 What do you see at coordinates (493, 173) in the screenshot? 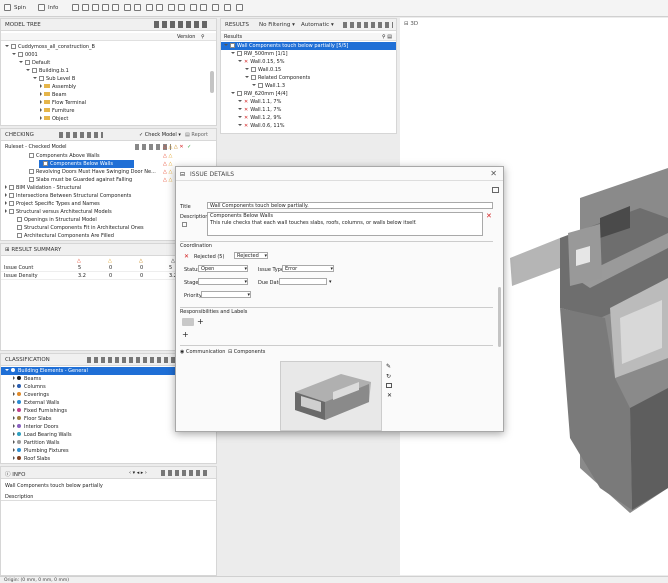
I see `close-icon: ✕` at bounding box center [493, 173].